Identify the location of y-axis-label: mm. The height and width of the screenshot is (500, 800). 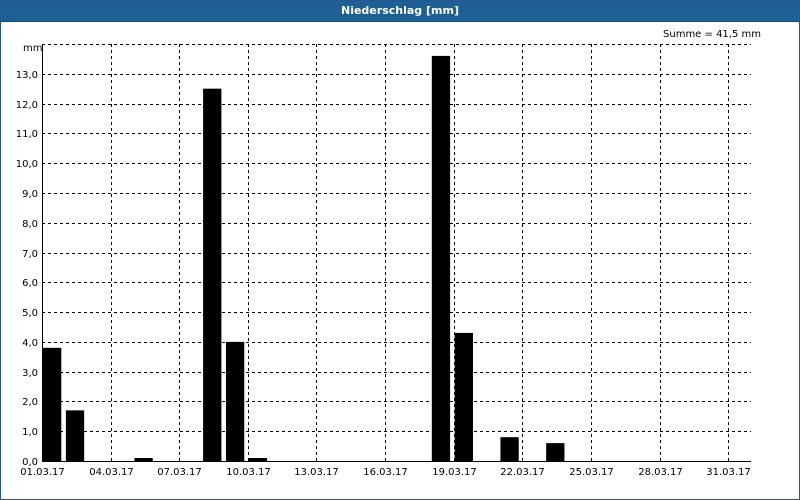
(32, 48).